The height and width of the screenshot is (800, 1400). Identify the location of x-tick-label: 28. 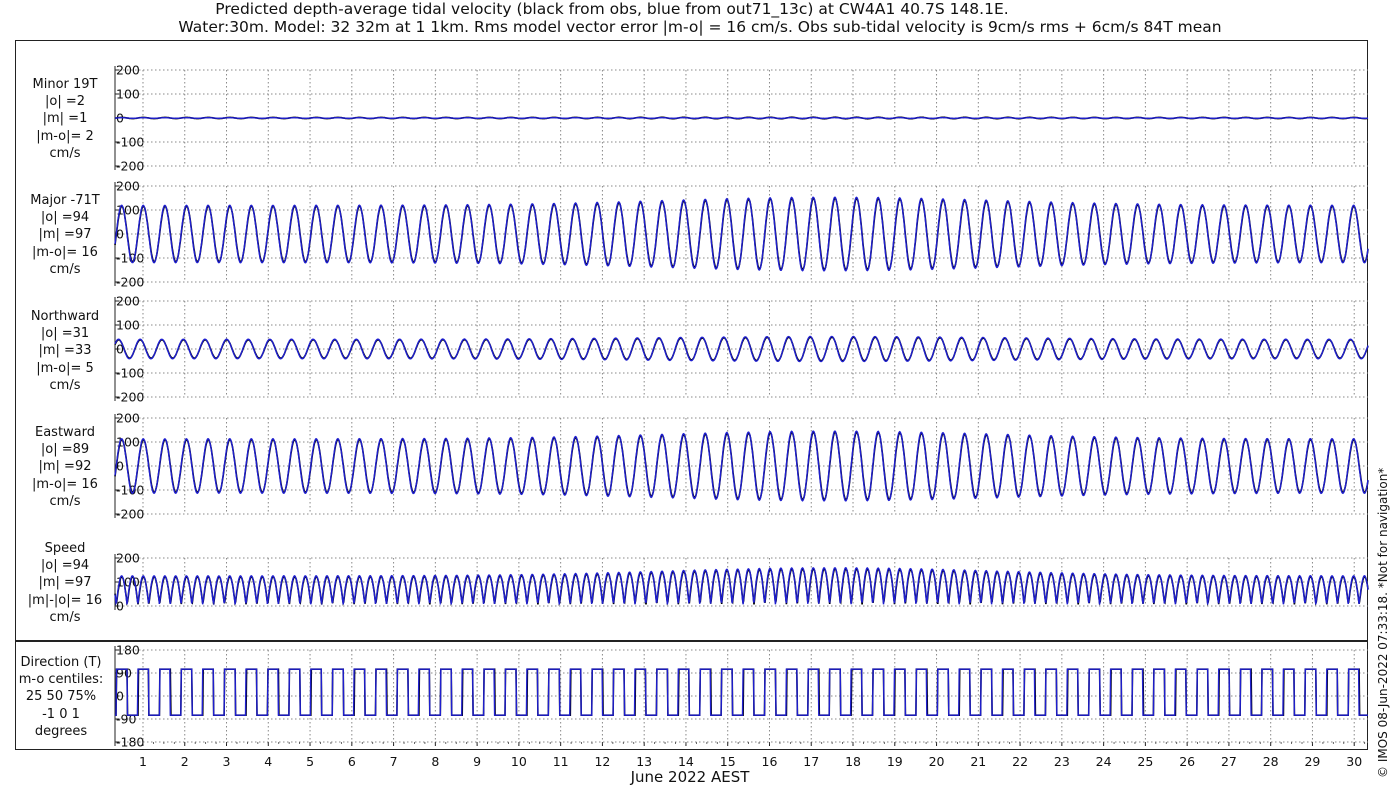
(1271, 761).